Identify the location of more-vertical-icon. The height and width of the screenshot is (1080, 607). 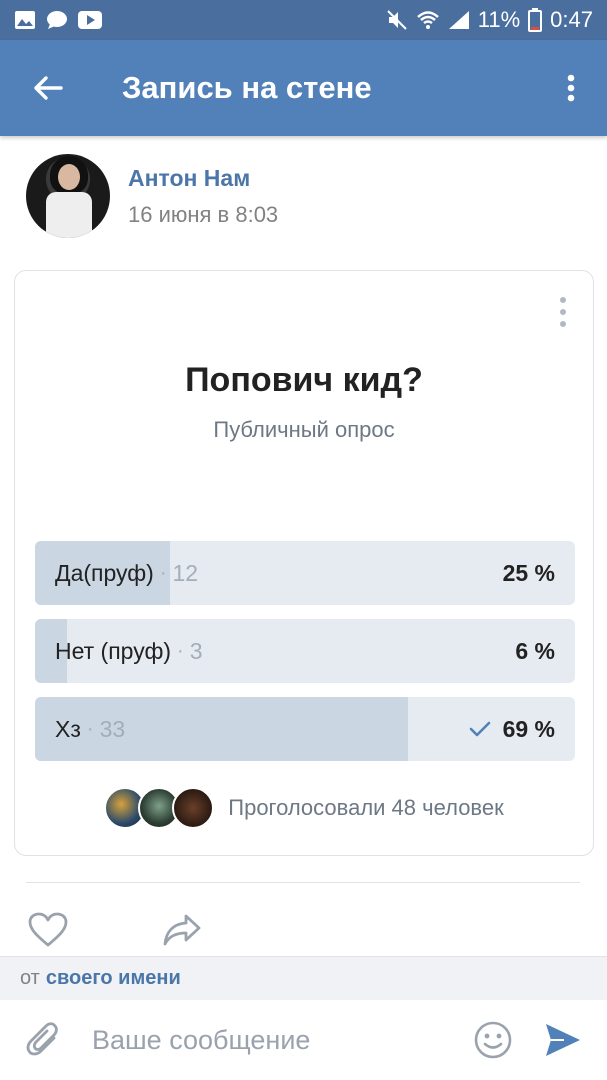
(571, 88).